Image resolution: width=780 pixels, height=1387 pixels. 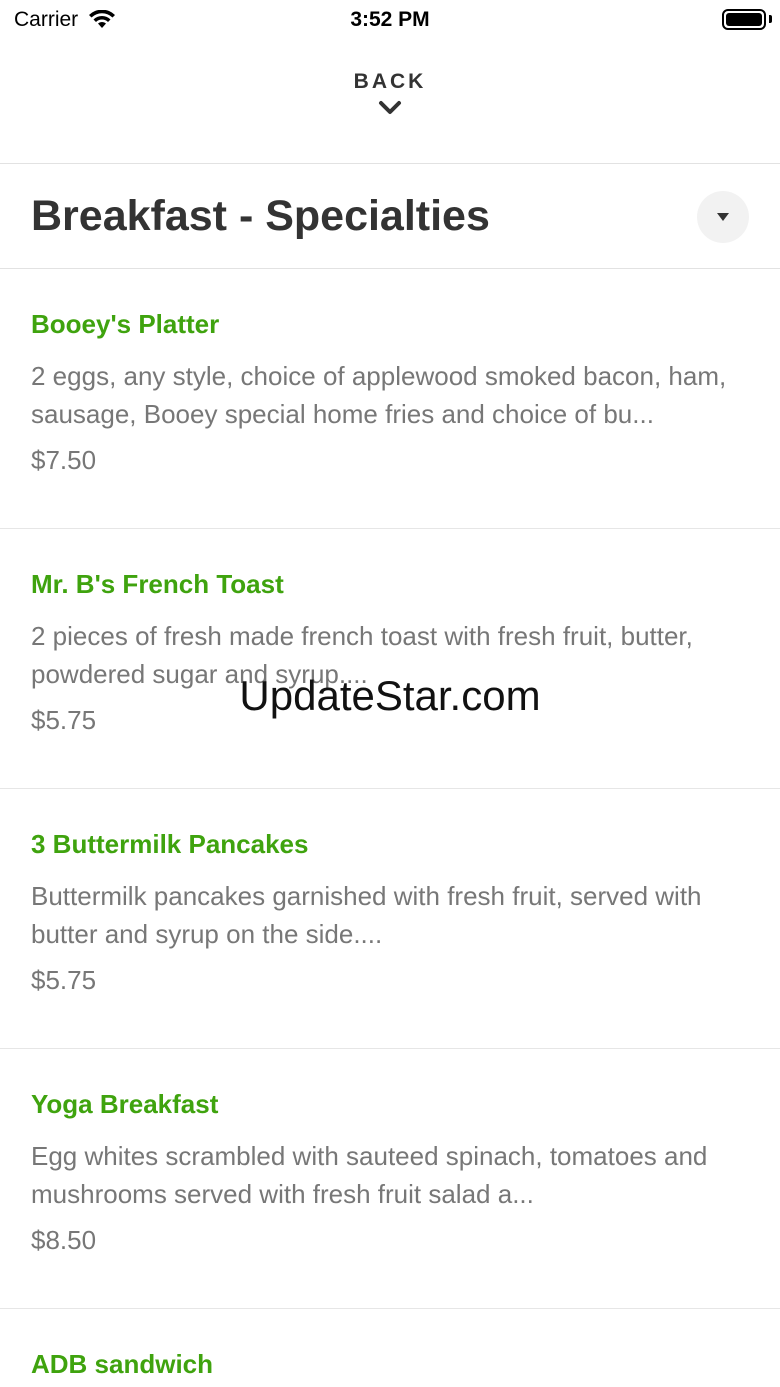 What do you see at coordinates (390, 163) in the screenshot?
I see `header-divider` at bounding box center [390, 163].